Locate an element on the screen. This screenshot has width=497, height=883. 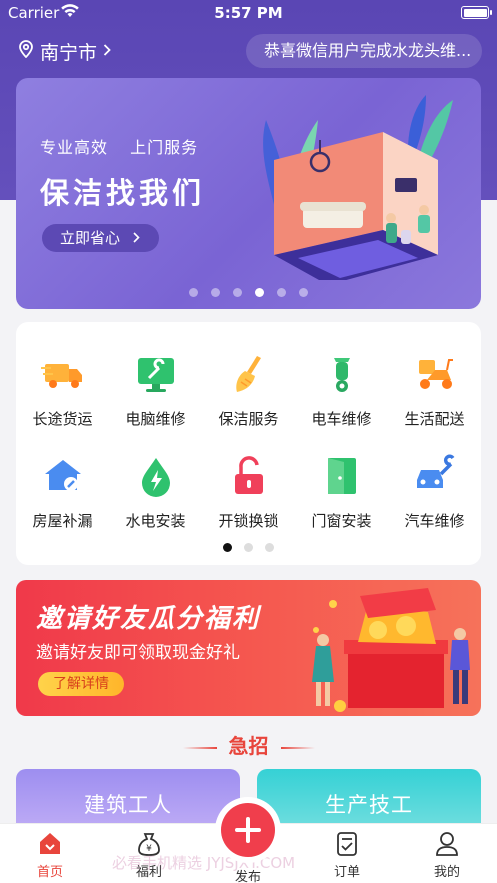
money-bag-icon: ¥ is located at coordinates (149, 844).